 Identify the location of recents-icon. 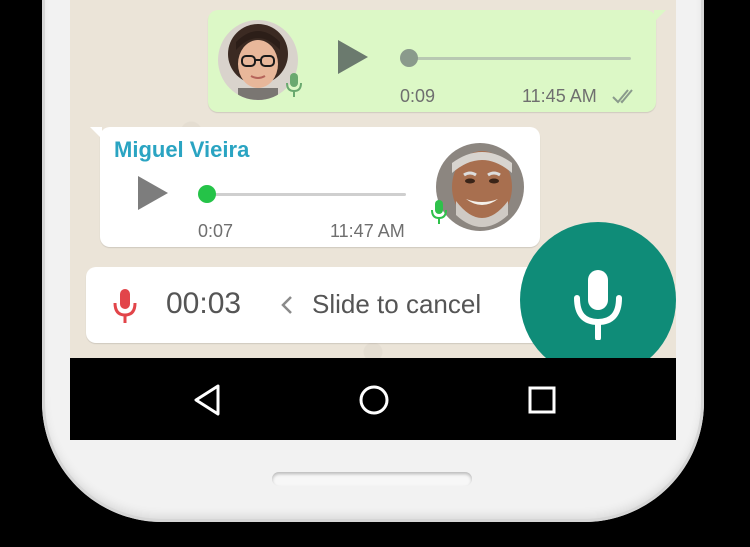
(542, 400).